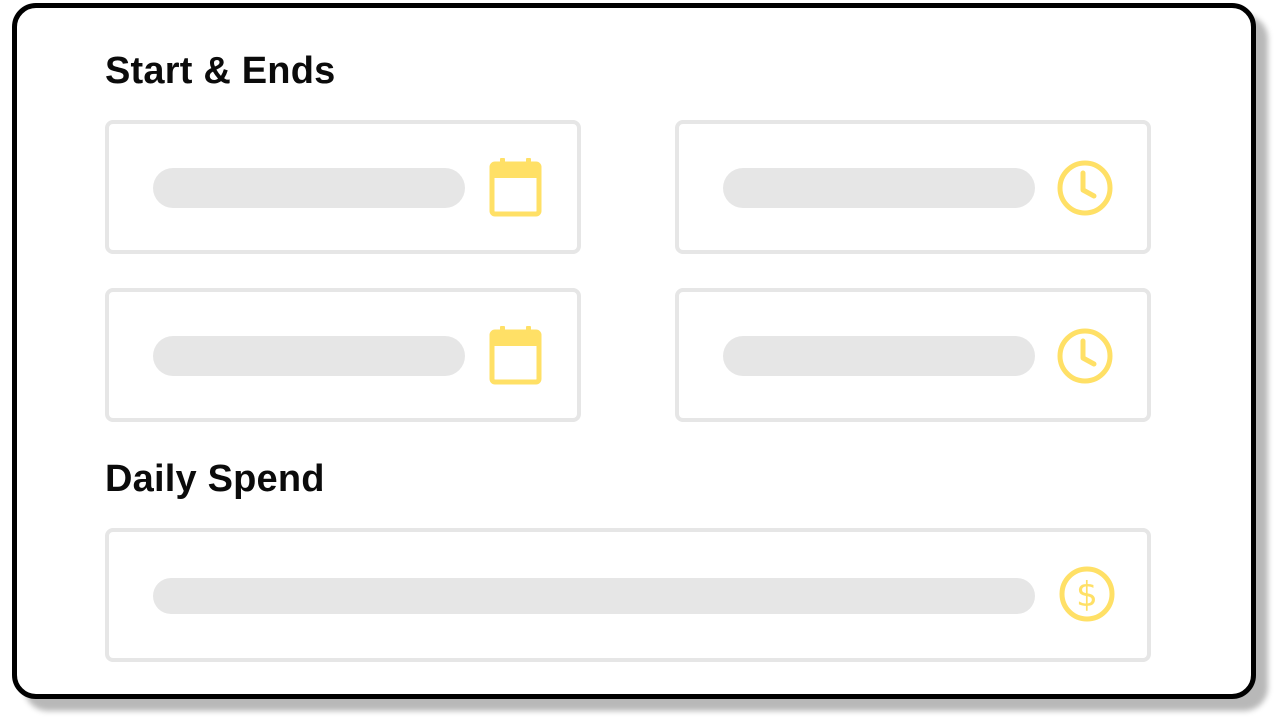 This screenshot has height=726, width=1283. What do you see at coordinates (309, 188) in the screenshot?
I see `start-date-placeholder` at bounding box center [309, 188].